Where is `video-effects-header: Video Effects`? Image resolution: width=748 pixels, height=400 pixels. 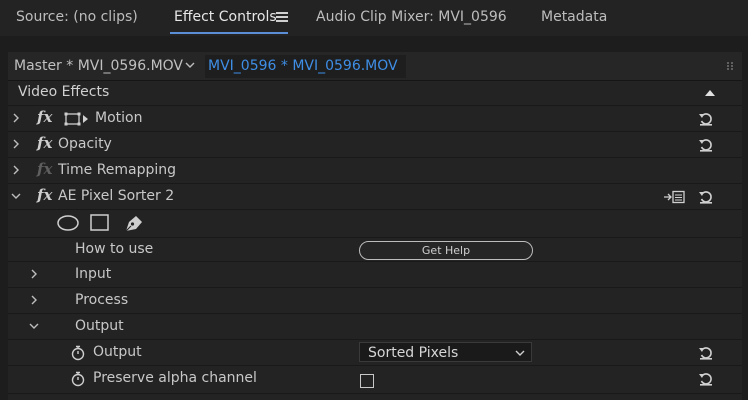 video-effects-header: Video Effects is located at coordinates (375, 93).